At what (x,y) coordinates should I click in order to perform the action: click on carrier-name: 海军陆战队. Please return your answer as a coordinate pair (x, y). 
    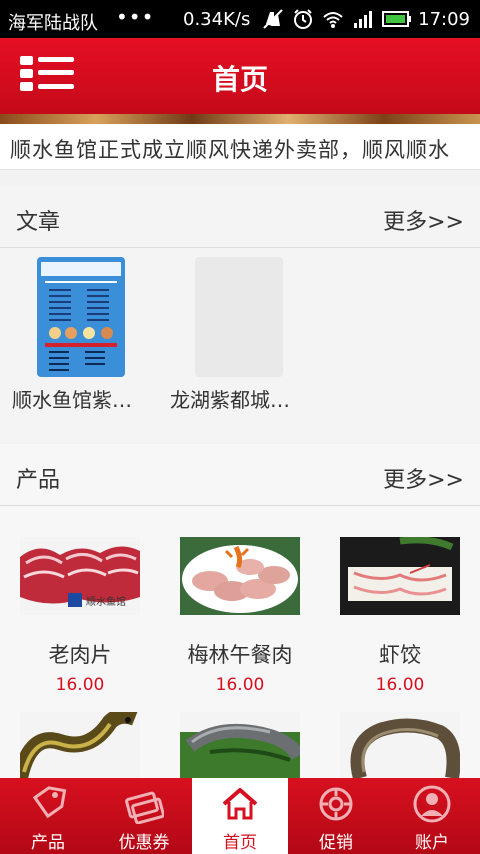
    Looking at the image, I should click on (53, 23).